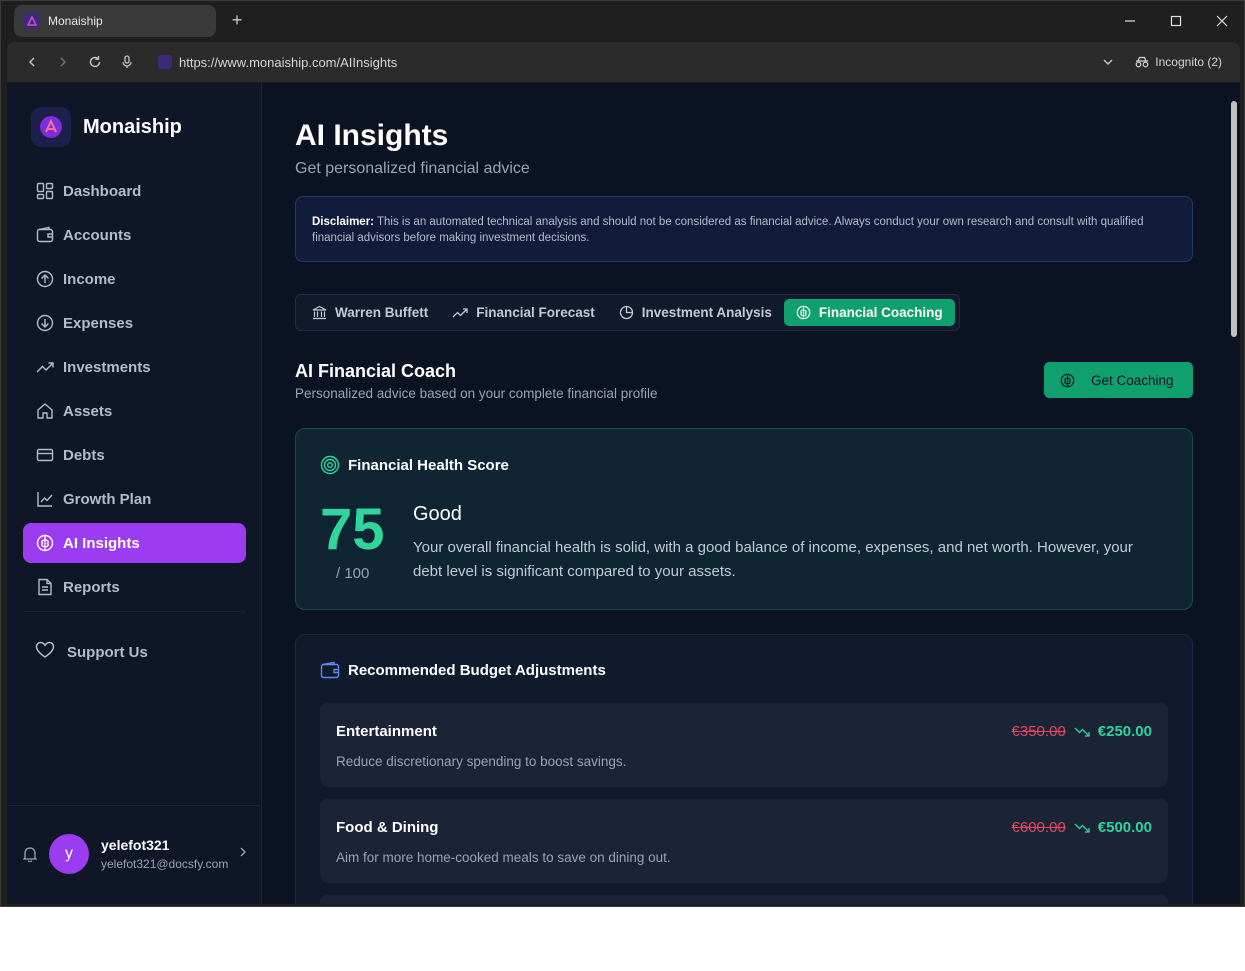 The width and height of the screenshot is (1245, 971). Describe the element at coordinates (622, 21) in the screenshot. I see `title-bar: Monaiship +` at that location.